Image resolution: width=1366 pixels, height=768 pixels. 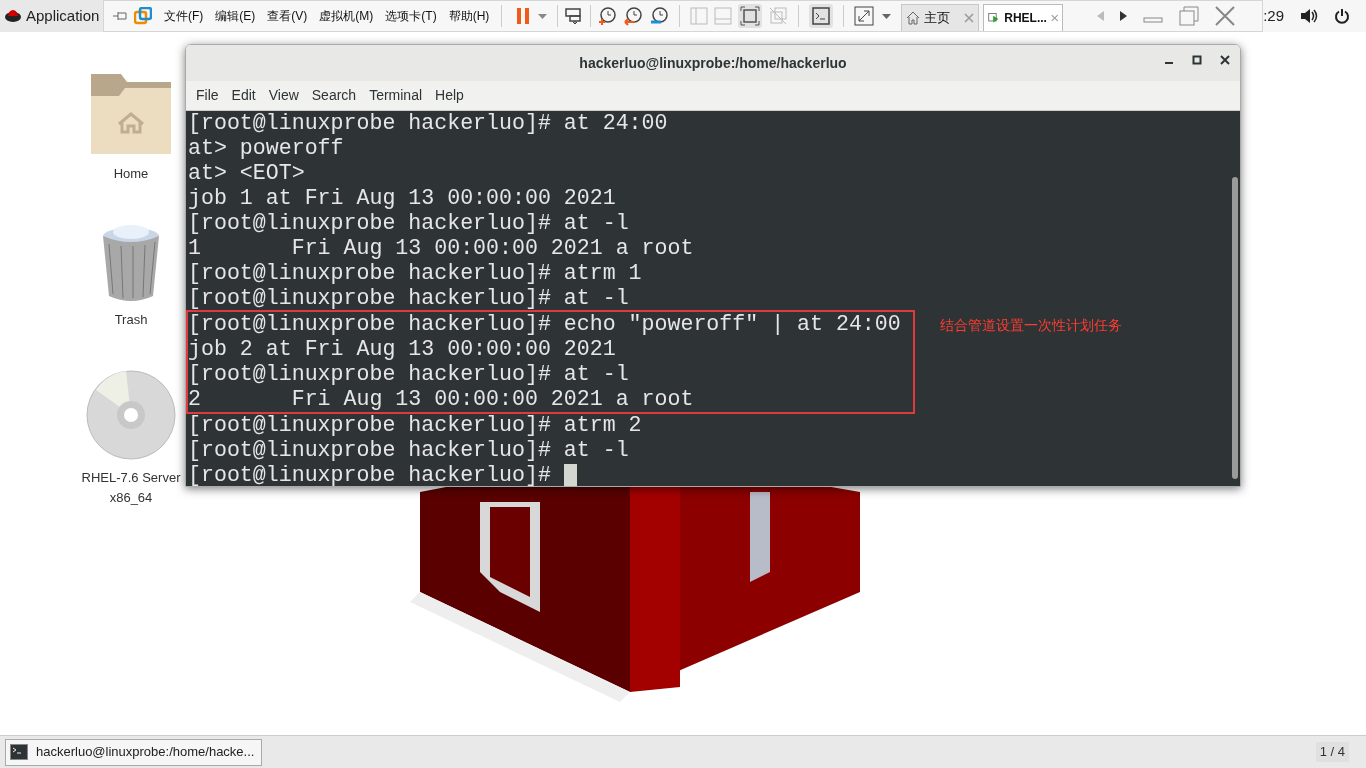 I want to click on menu-item: 编辑(E), so click(x=235, y=16).